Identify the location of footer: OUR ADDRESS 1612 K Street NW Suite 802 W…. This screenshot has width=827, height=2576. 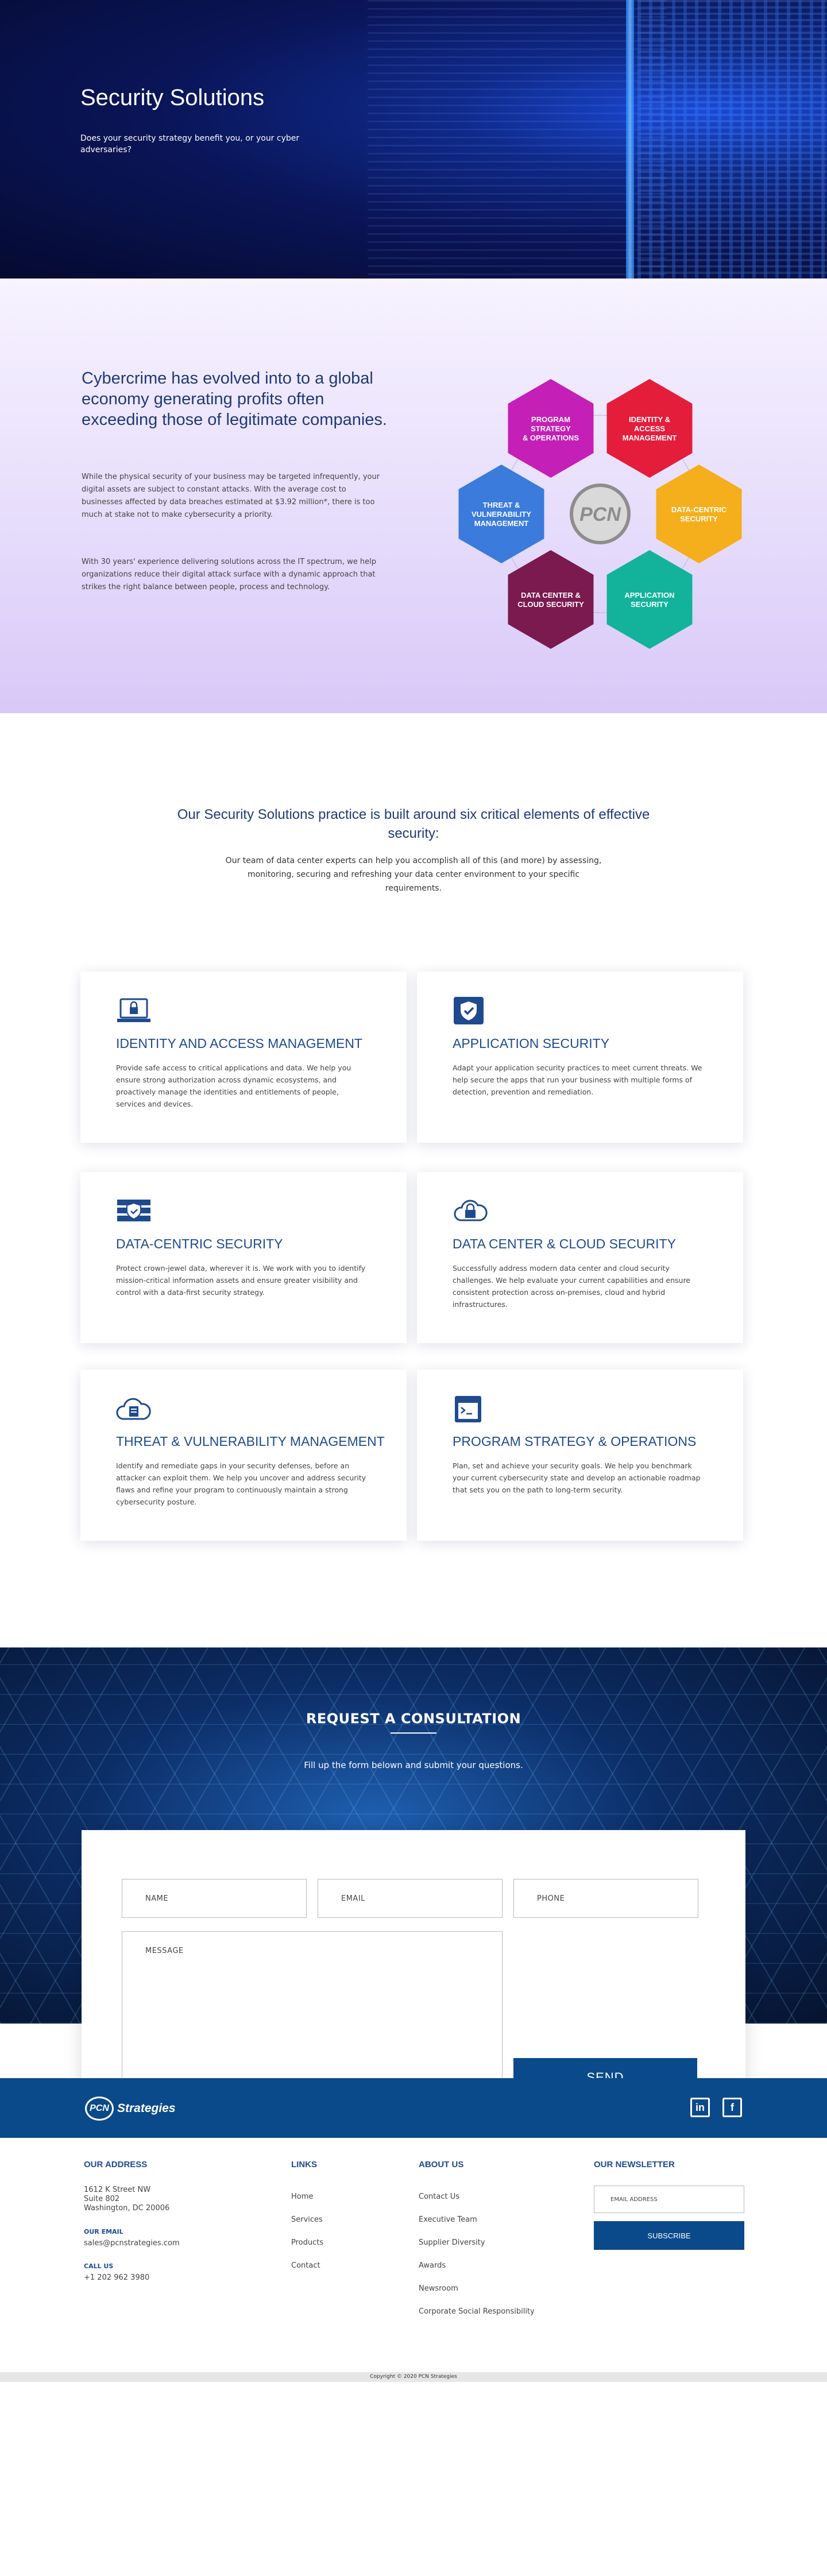
(413, 2255).